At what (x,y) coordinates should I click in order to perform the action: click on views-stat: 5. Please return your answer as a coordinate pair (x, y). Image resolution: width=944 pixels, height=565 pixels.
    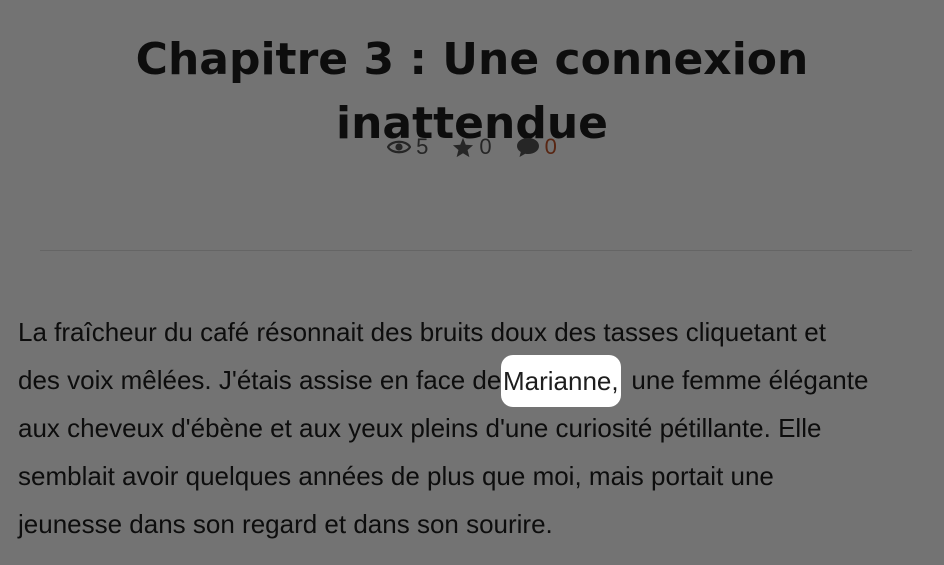
    Looking at the image, I should click on (407, 147).